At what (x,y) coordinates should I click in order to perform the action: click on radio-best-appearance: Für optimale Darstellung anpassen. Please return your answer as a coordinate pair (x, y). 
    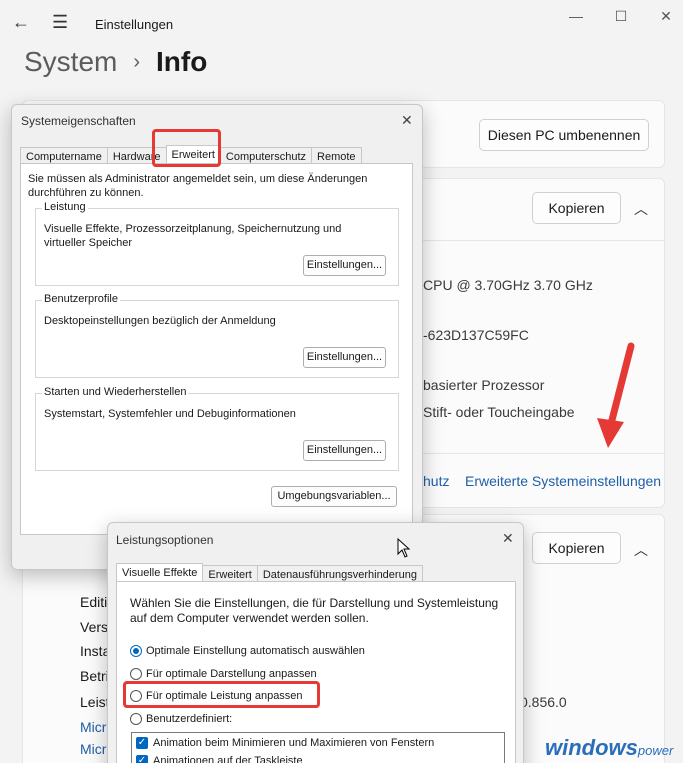
    Looking at the image, I should click on (223, 674).